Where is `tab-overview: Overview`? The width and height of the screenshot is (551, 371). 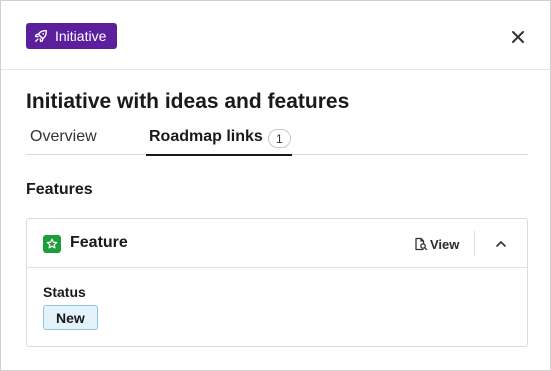 tab-overview: Overview is located at coordinates (63, 139).